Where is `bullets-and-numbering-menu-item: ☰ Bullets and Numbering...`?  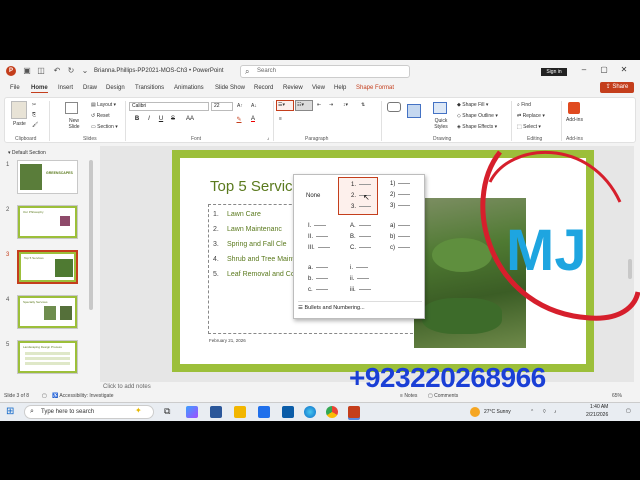 bullets-and-numbering-menu-item: ☰ Bullets and Numbering... is located at coordinates (331, 308).